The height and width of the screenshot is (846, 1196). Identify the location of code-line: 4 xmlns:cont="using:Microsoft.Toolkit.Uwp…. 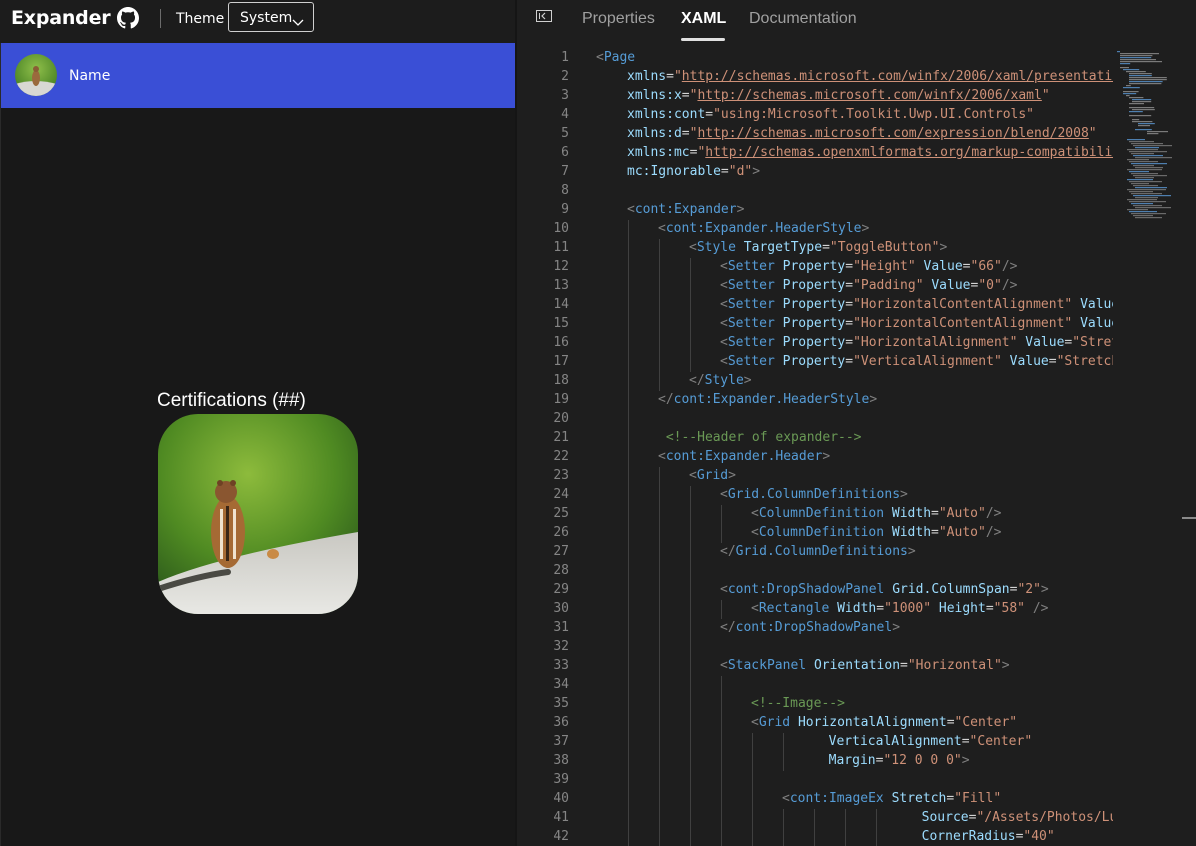
(815, 115).